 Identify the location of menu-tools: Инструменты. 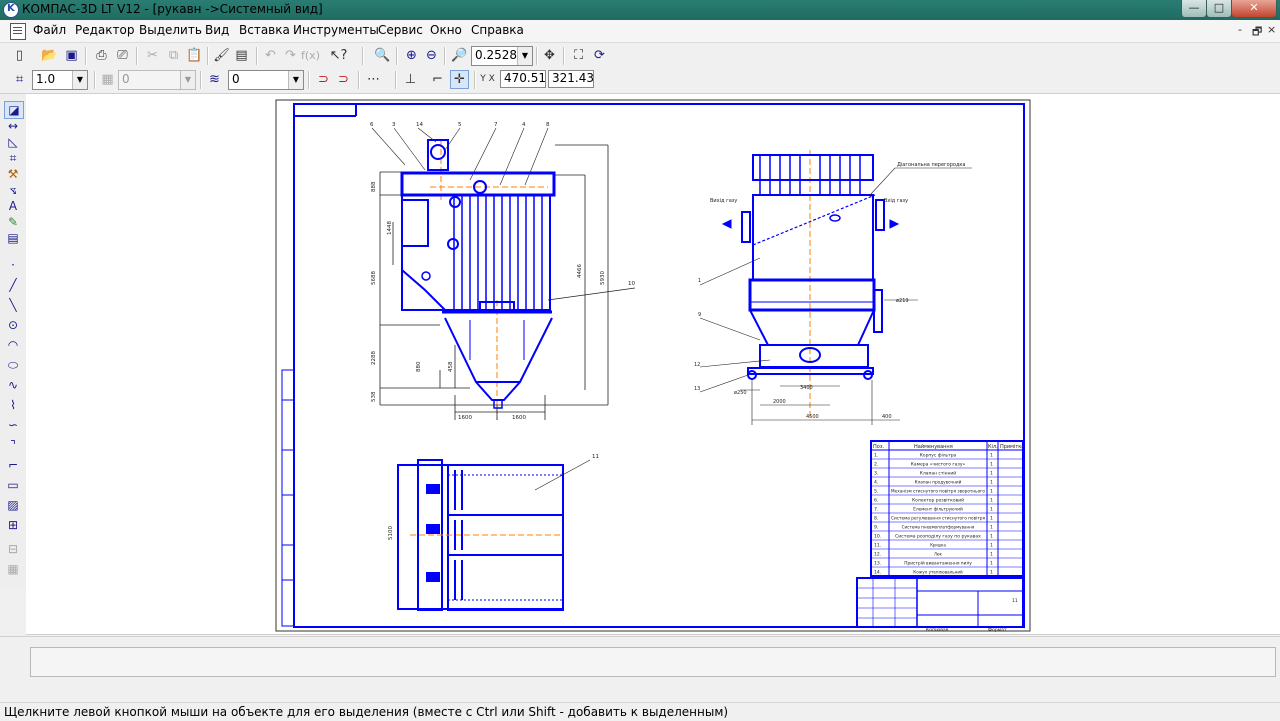
(336, 30).